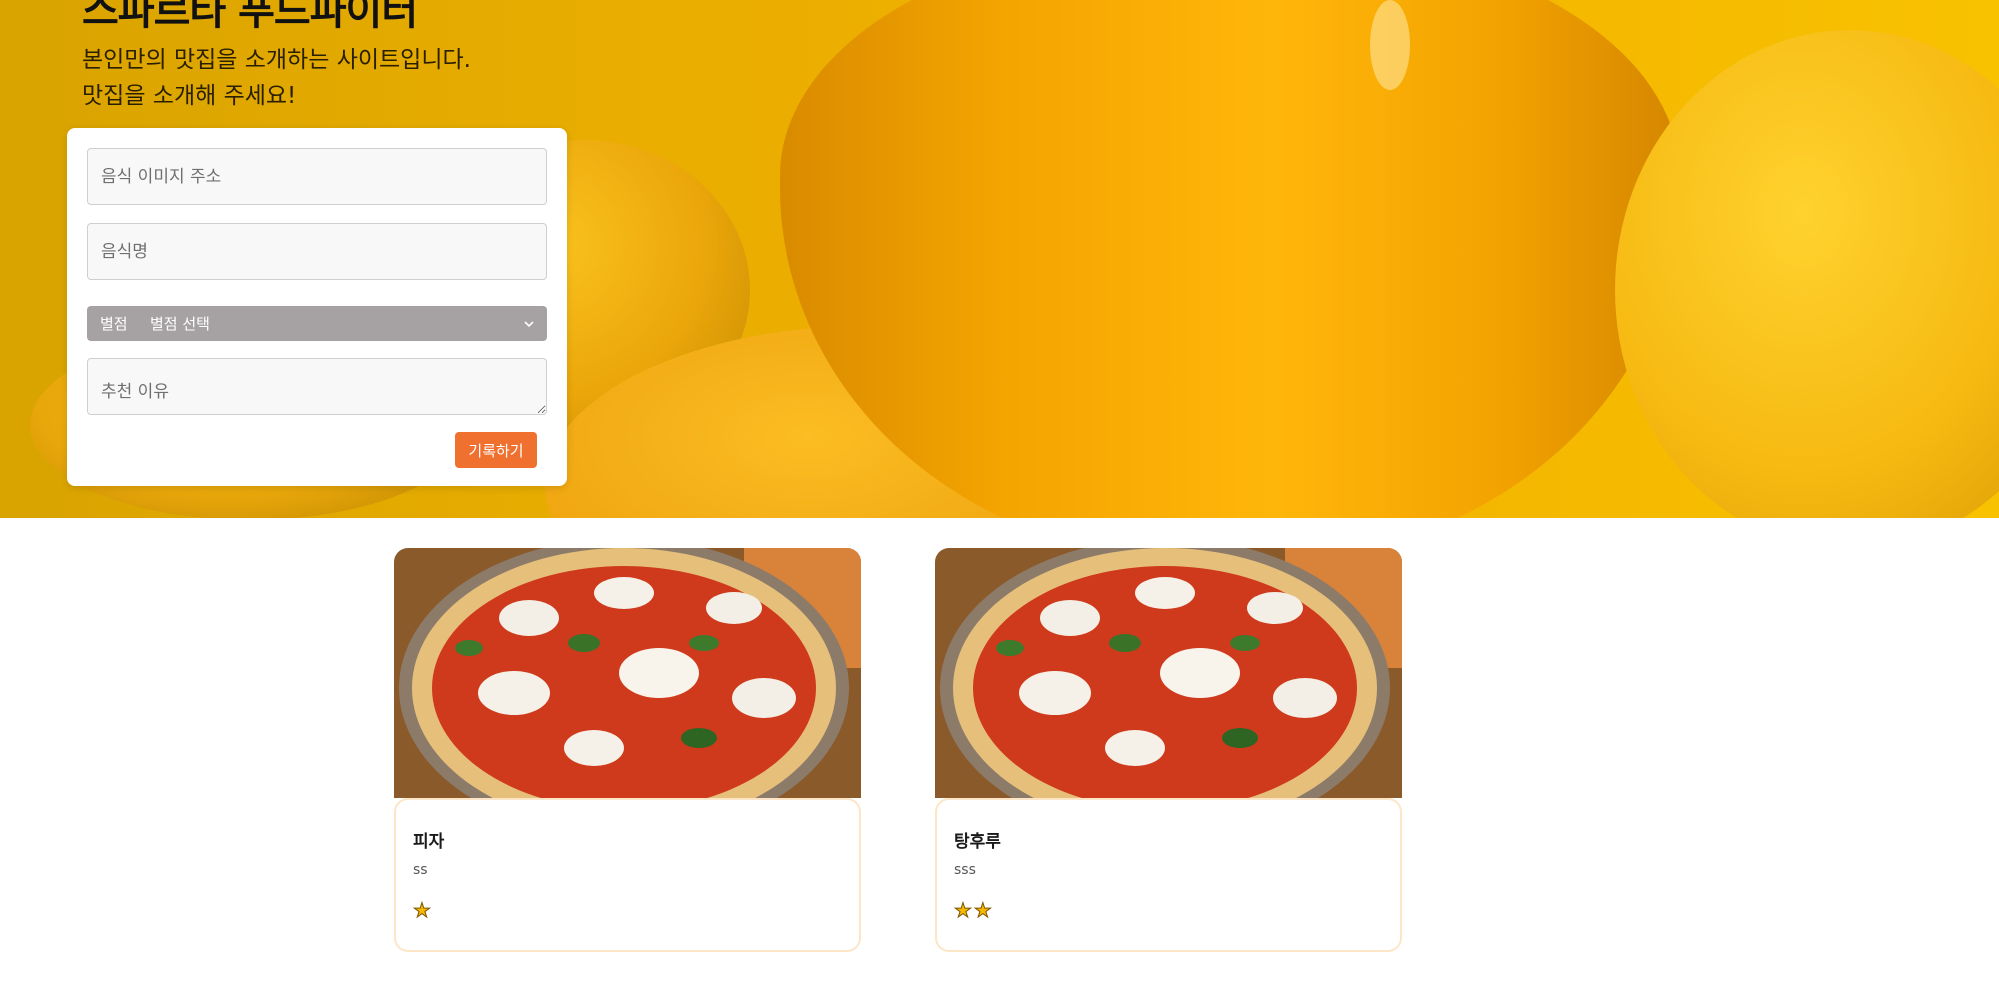 This screenshot has width=1999, height=987. What do you see at coordinates (114, 324) in the screenshot?
I see `rating-label: 별점` at bounding box center [114, 324].